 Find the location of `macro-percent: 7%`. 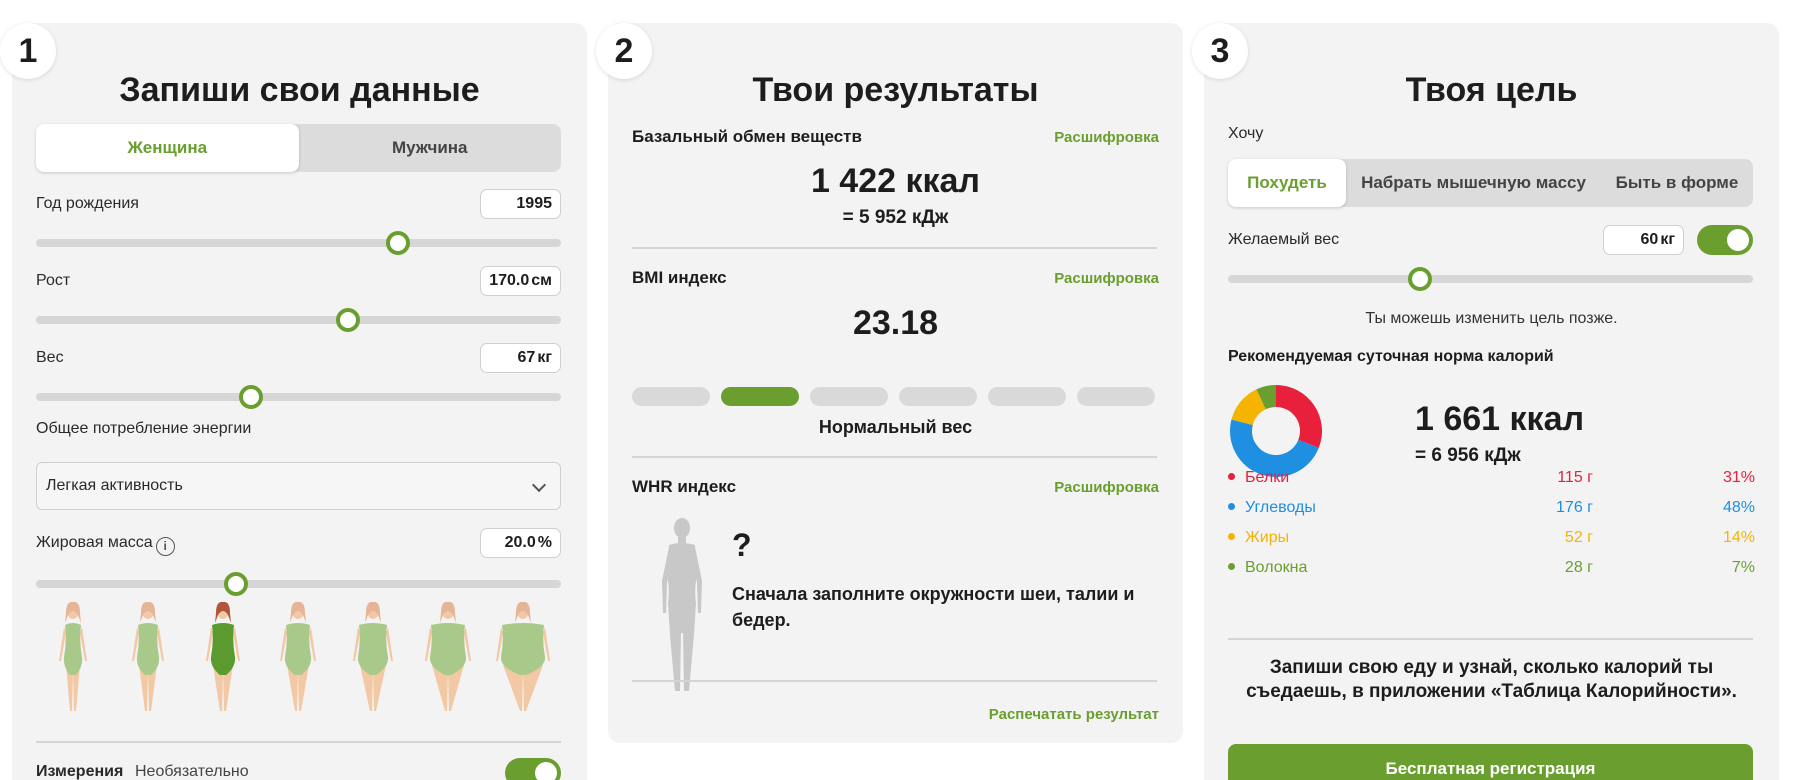

macro-percent: 7% is located at coordinates (1743, 567).